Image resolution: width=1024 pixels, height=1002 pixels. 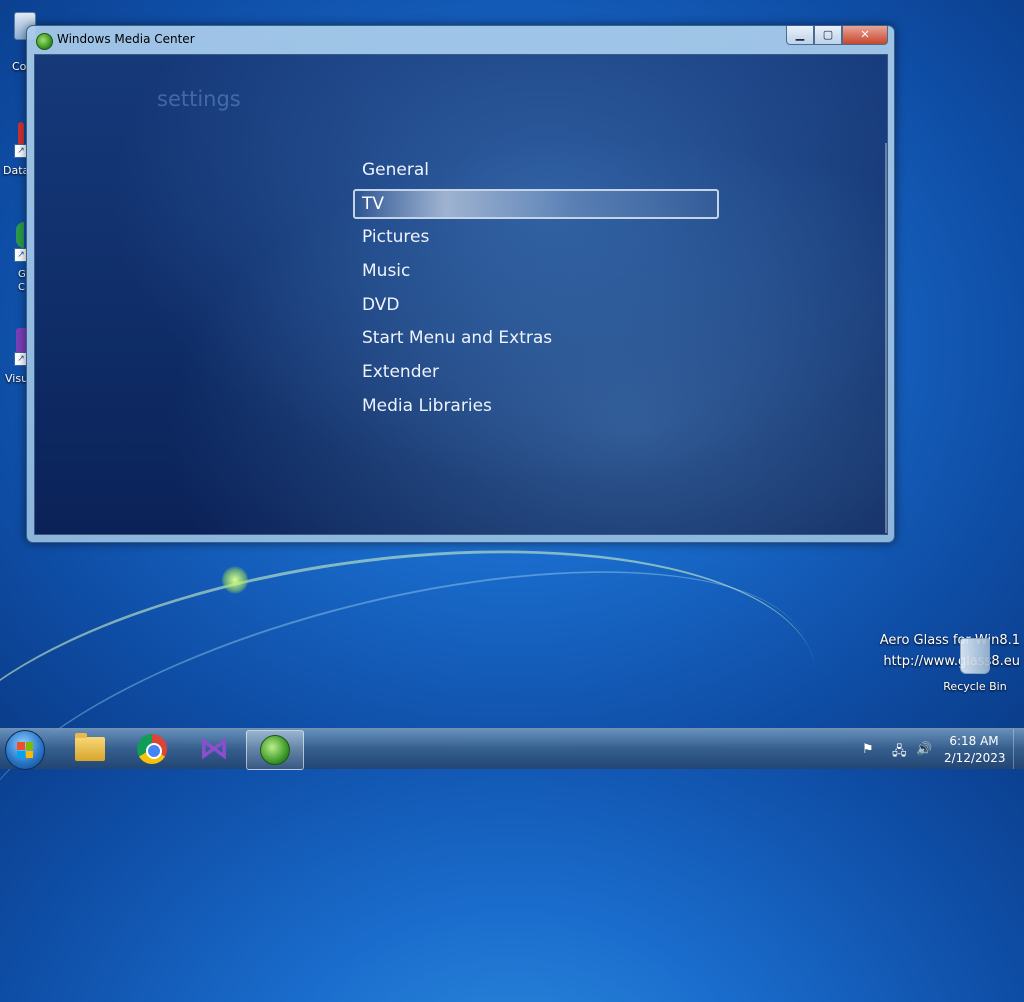 I want to click on recycle-bin-icon, so click(x=975, y=656).